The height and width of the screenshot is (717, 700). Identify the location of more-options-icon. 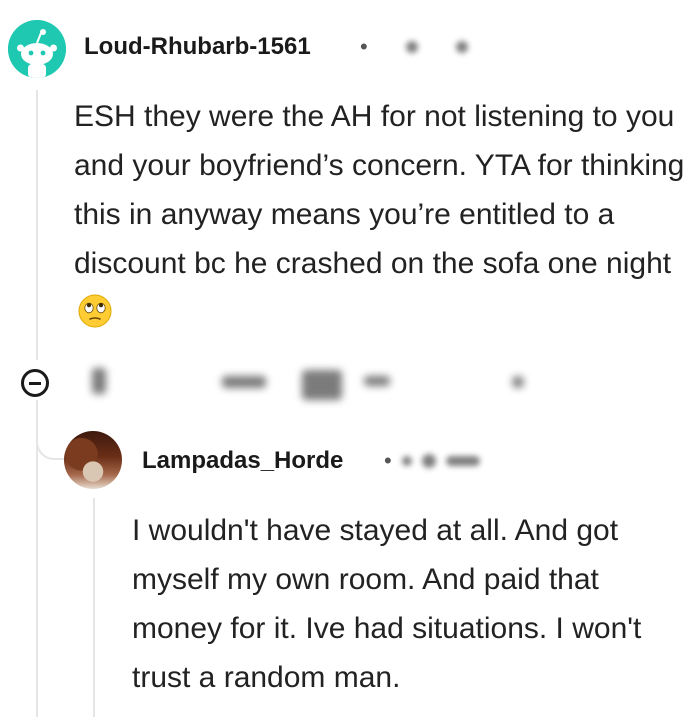
(518, 382).